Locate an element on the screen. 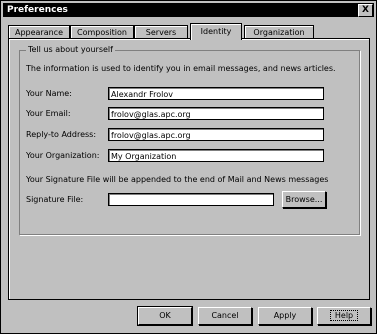  ok-button: OK is located at coordinates (165, 316).